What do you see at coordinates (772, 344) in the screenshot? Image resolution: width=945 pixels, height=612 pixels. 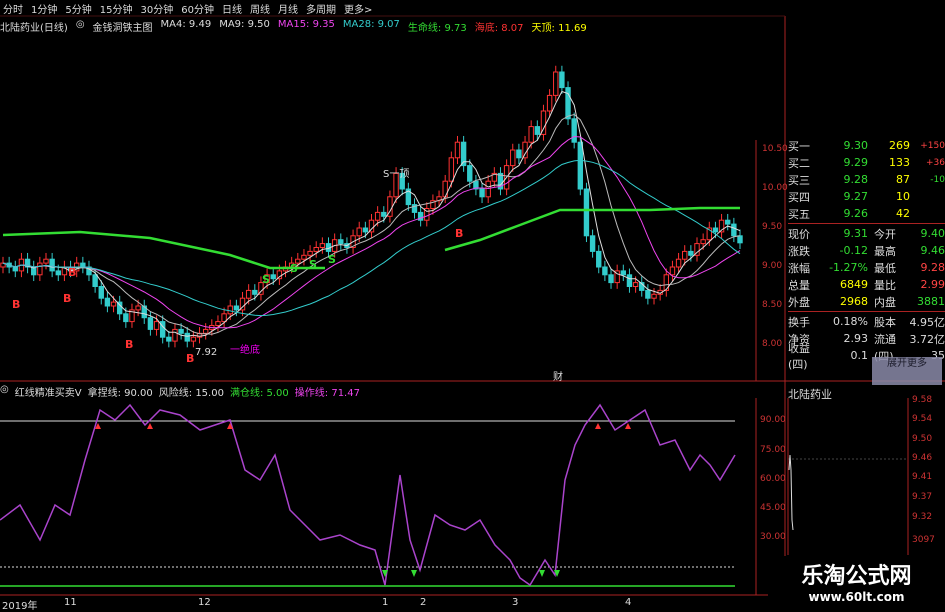 I see `price-tick: 8.00` at bounding box center [772, 344].